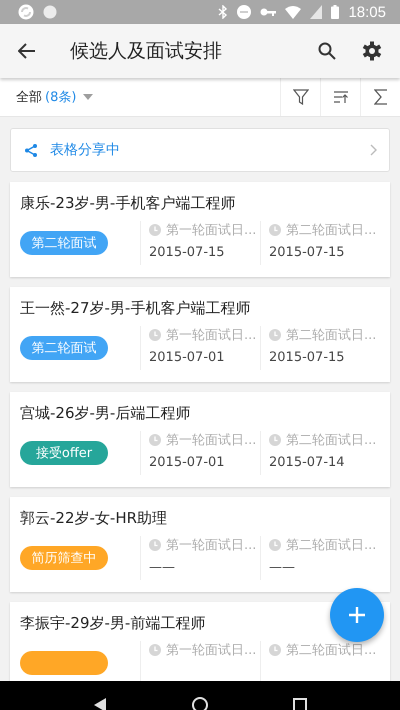 The height and width of the screenshot is (710, 400). Describe the element at coordinates (340, 97) in the screenshot. I see `sort-icon` at that location.